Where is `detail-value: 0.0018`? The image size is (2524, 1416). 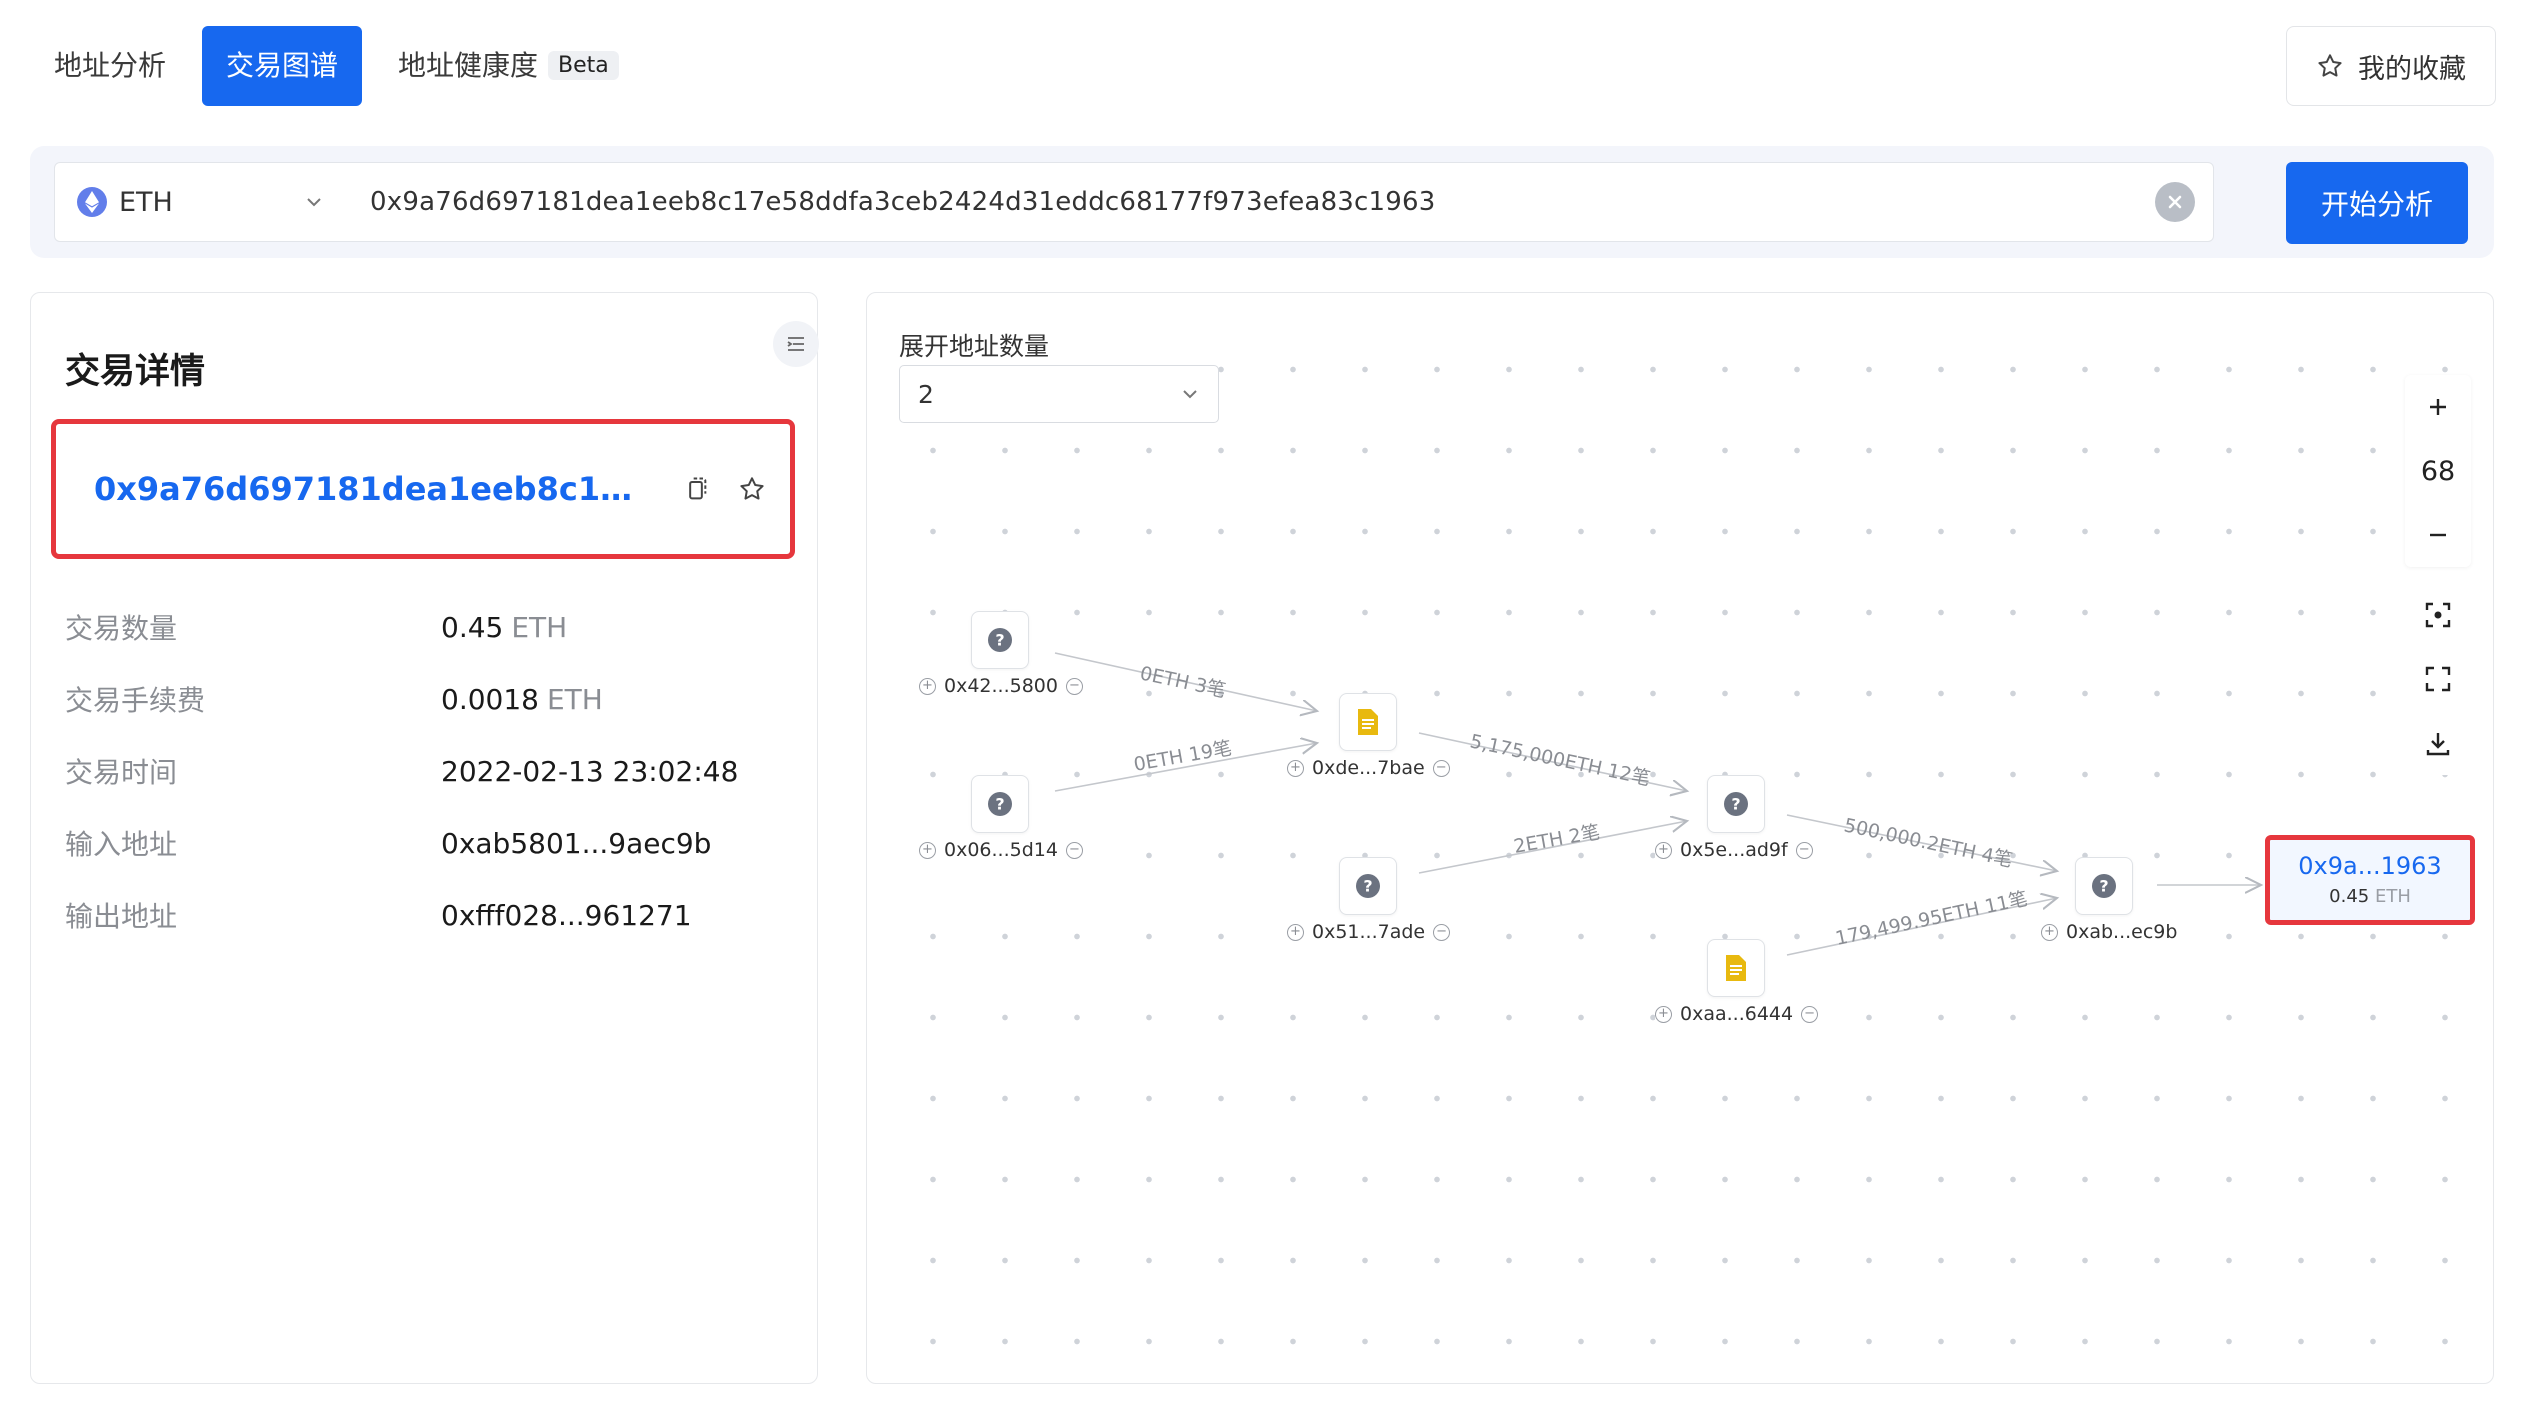
detail-value: 0.0018 is located at coordinates (490, 699).